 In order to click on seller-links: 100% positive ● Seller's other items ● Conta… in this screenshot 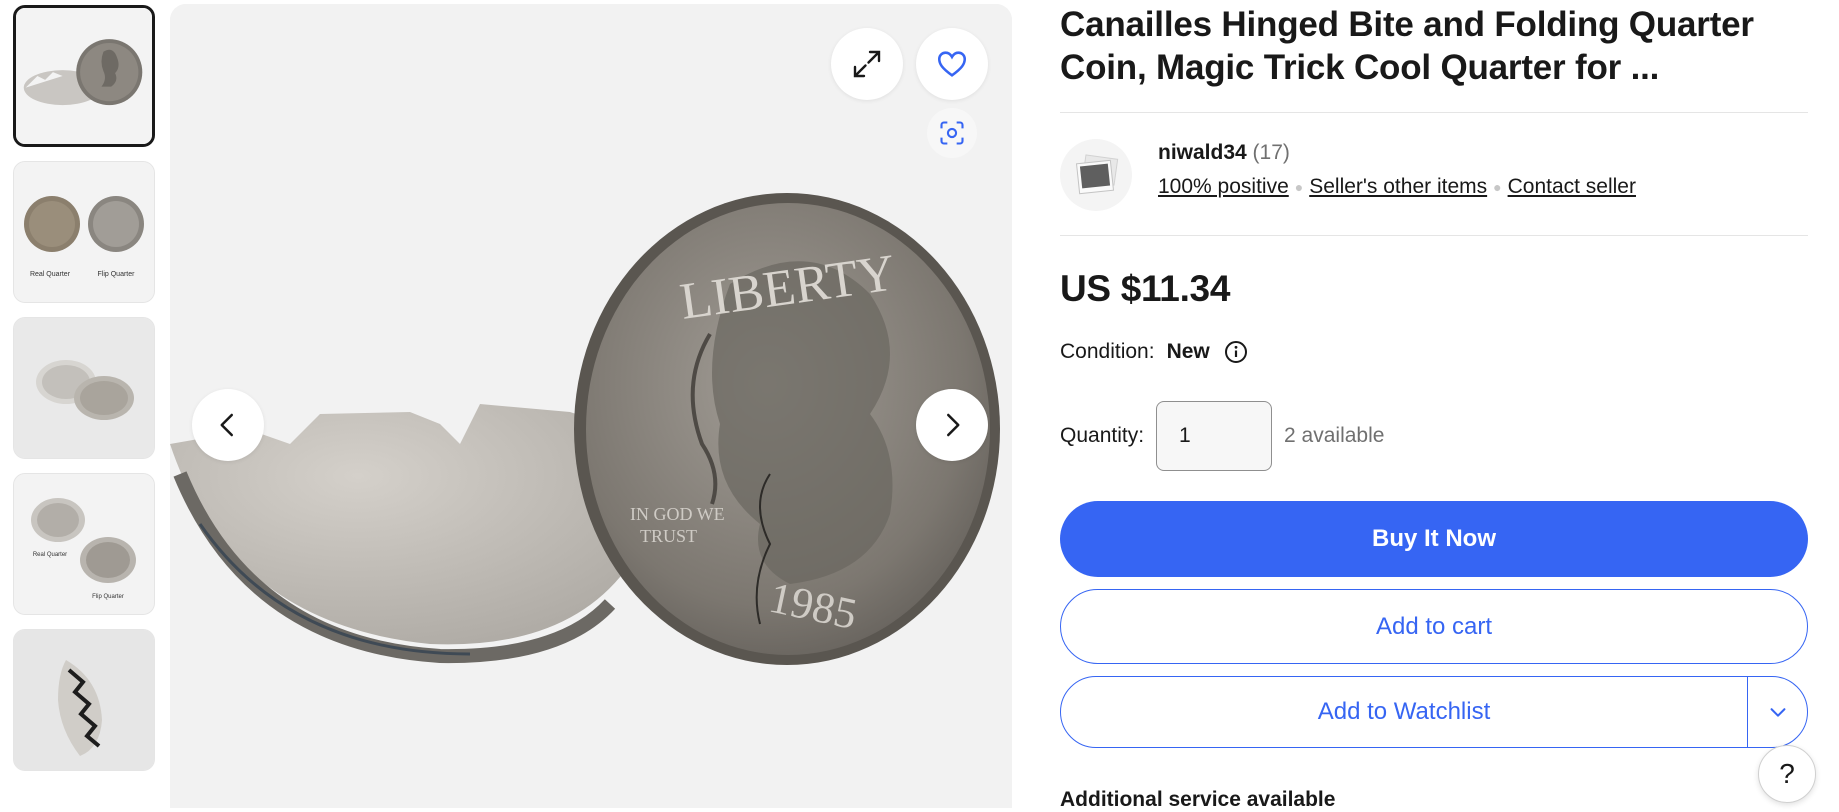, I will do `click(1397, 187)`.